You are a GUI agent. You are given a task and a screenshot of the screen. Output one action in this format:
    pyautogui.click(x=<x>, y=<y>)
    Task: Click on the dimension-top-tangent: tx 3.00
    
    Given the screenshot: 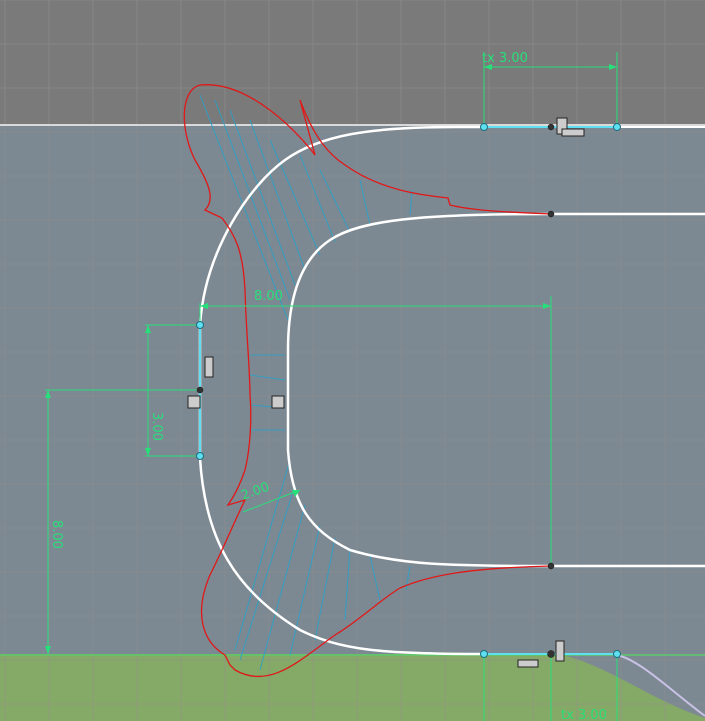 What is the action you would take?
    pyautogui.click(x=505, y=58)
    